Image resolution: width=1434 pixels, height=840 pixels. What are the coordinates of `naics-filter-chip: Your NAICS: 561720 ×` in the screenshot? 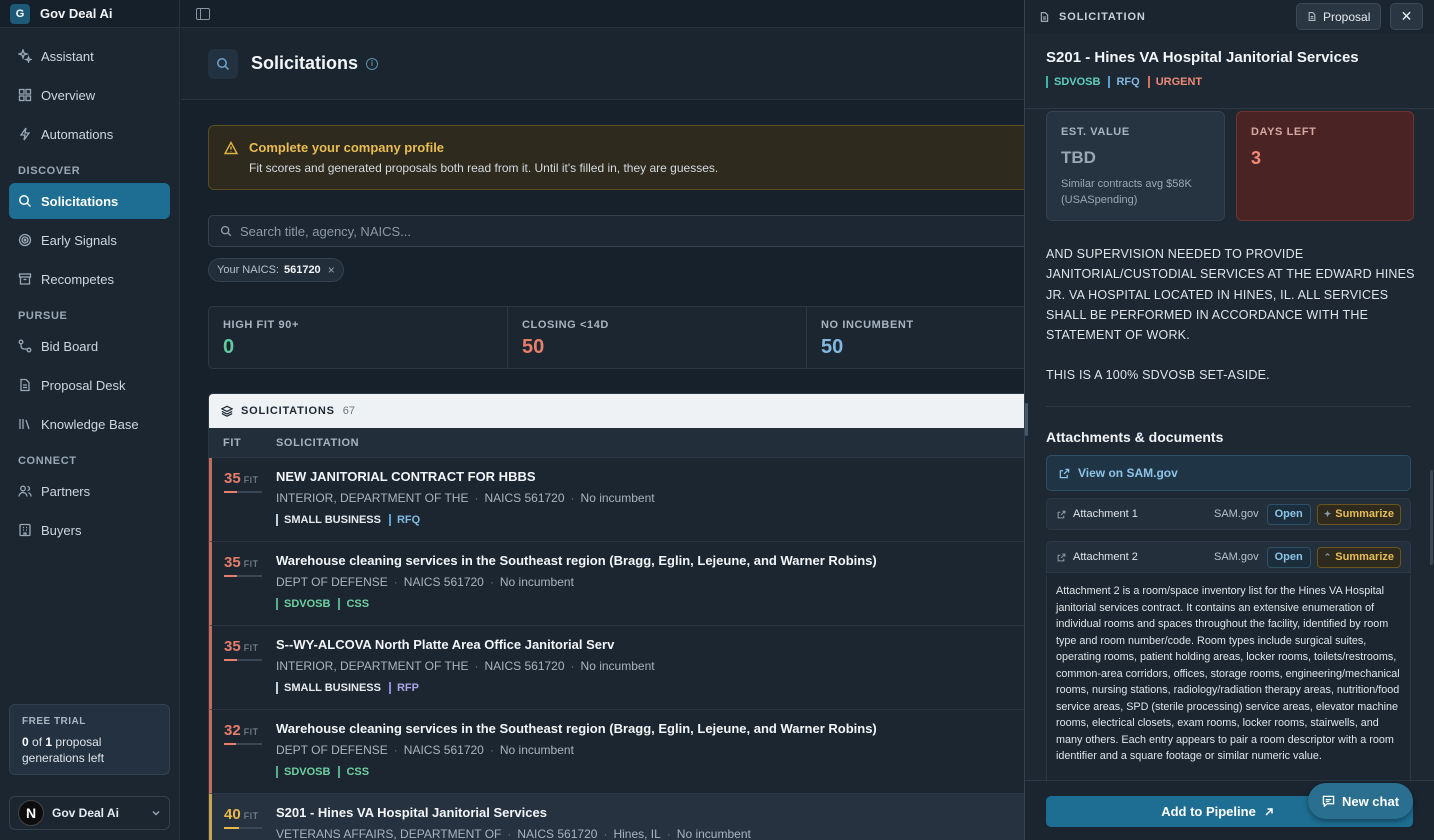 It's located at (276, 270).